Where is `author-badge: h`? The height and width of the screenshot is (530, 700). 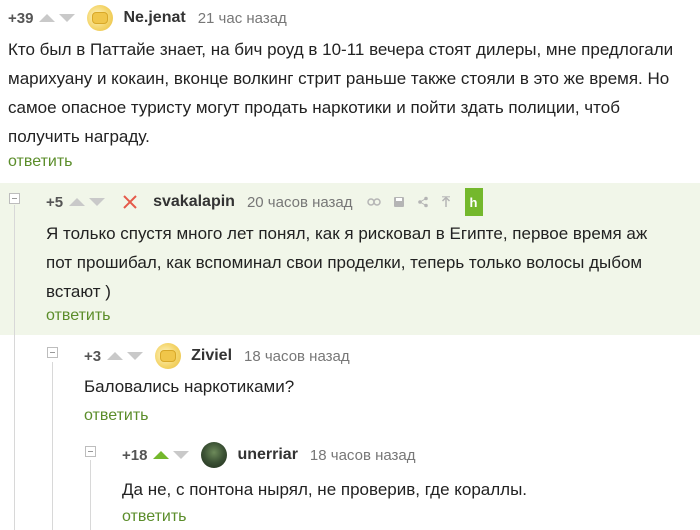
author-badge: h is located at coordinates (473, 202).